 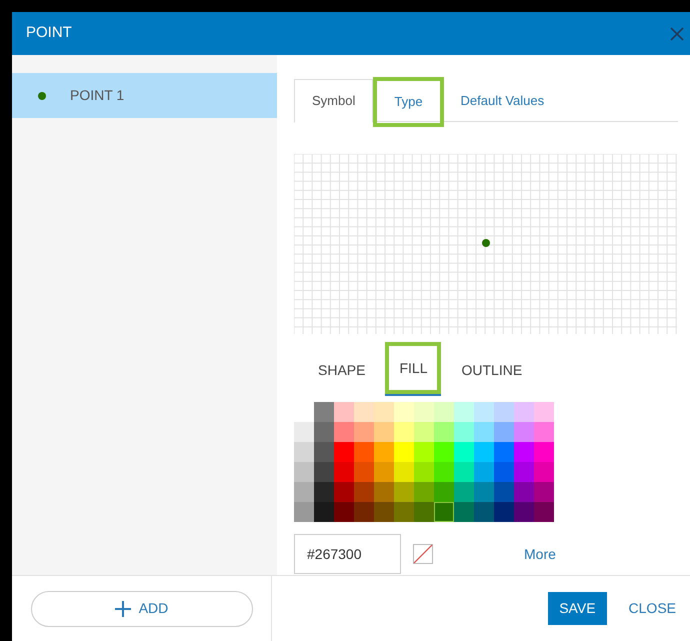 What do you see at coordinates (97, 95) in the screenshot?
I see `feature-label: POINT 1` at bounding box center [97, 95].